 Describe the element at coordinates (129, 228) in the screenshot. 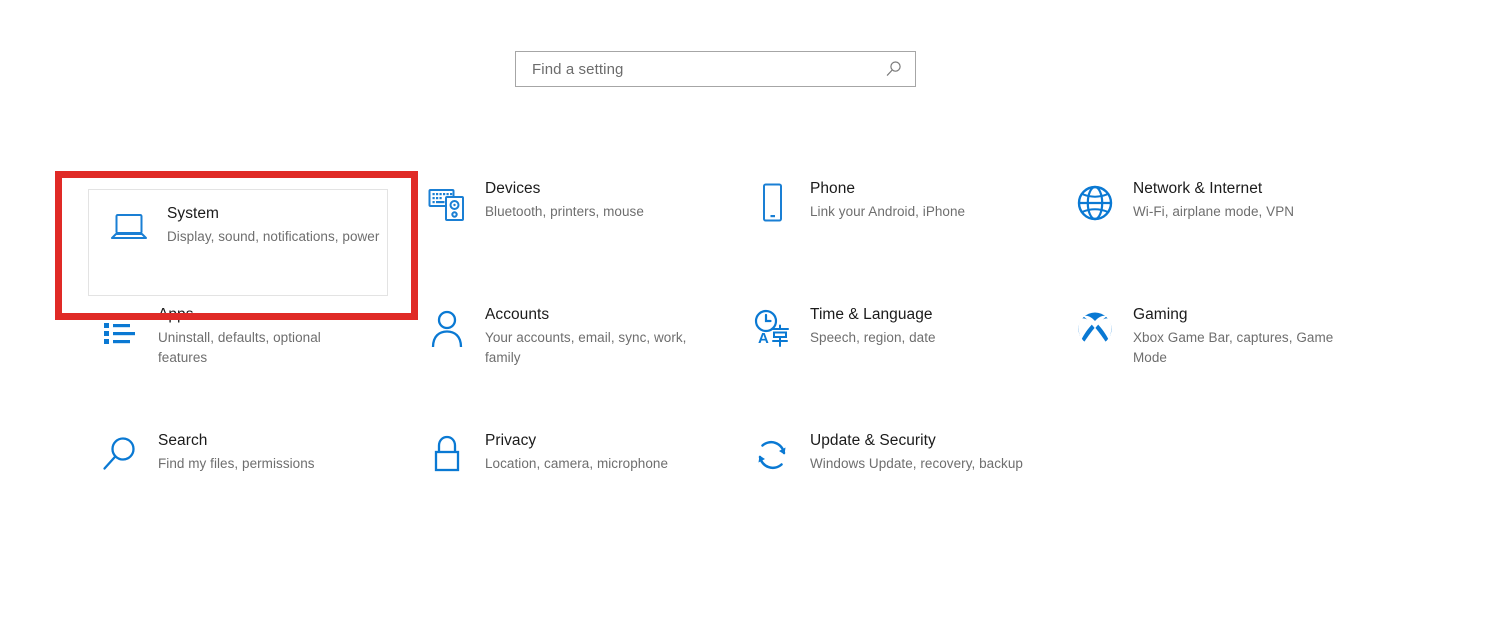

I see `laptop-icon` at that location.